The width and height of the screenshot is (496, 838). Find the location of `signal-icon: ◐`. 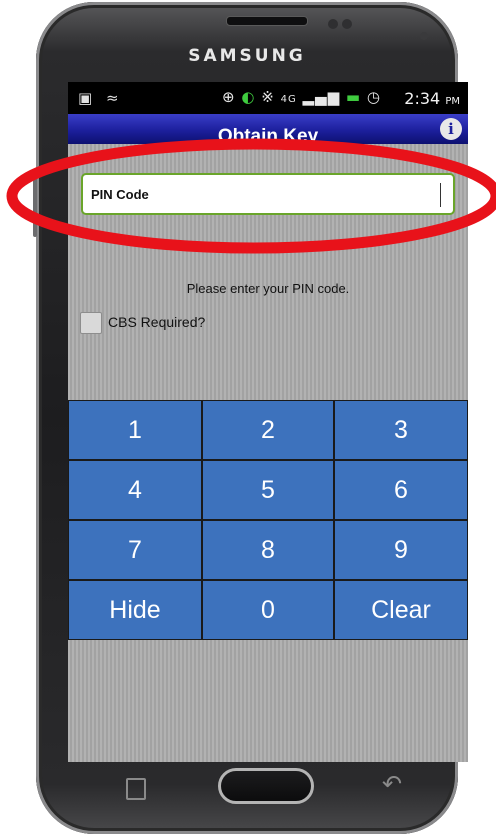

signal-icon: ◐ is located at coordinates (248, 97).